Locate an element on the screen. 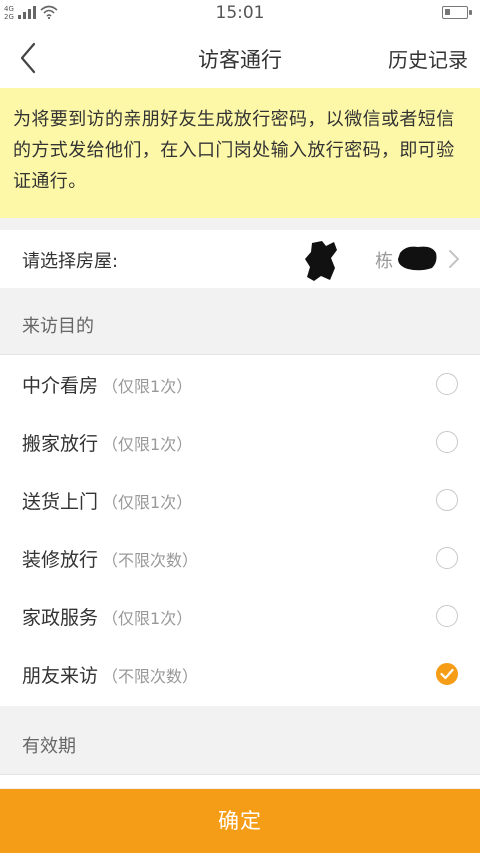 This screenshot has height=853, width=480. chevron-right-icon is located at coordinates (454, 259).